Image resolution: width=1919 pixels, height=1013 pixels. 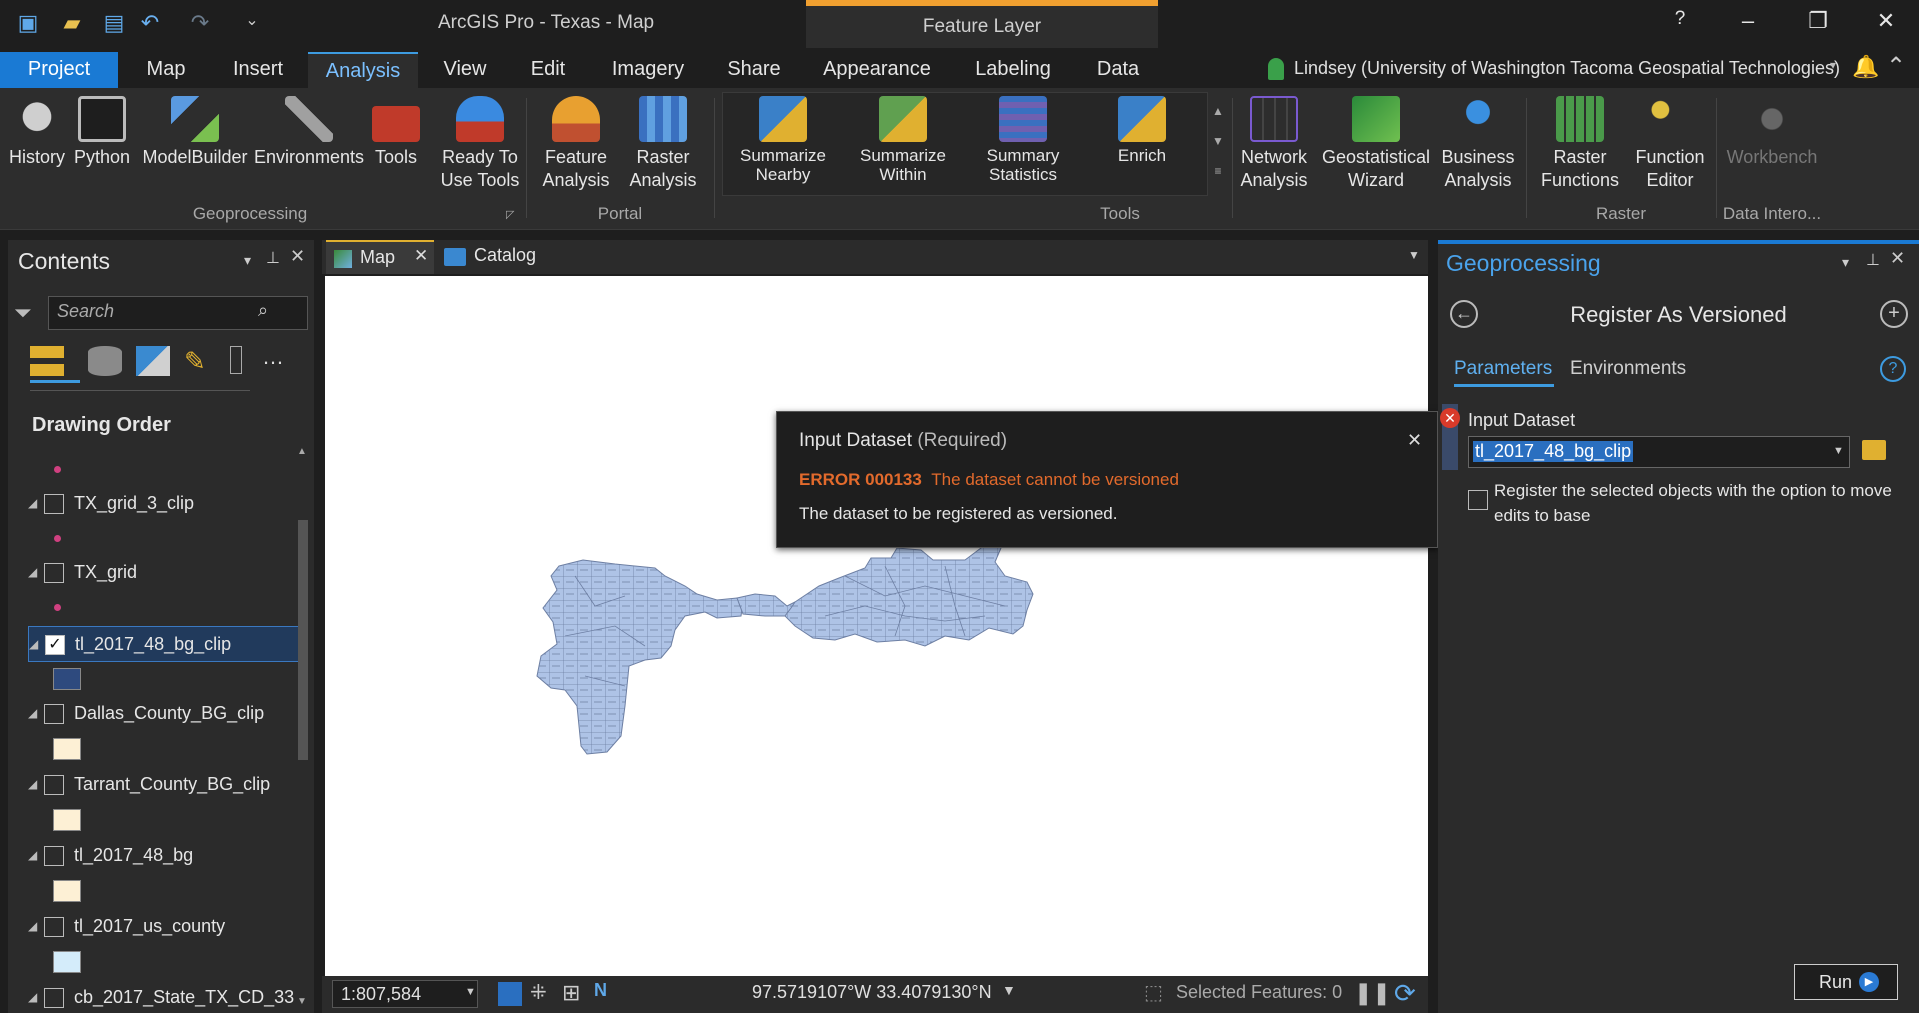 I want to click on tab-edit: Edit, so click(x=548, y=70).